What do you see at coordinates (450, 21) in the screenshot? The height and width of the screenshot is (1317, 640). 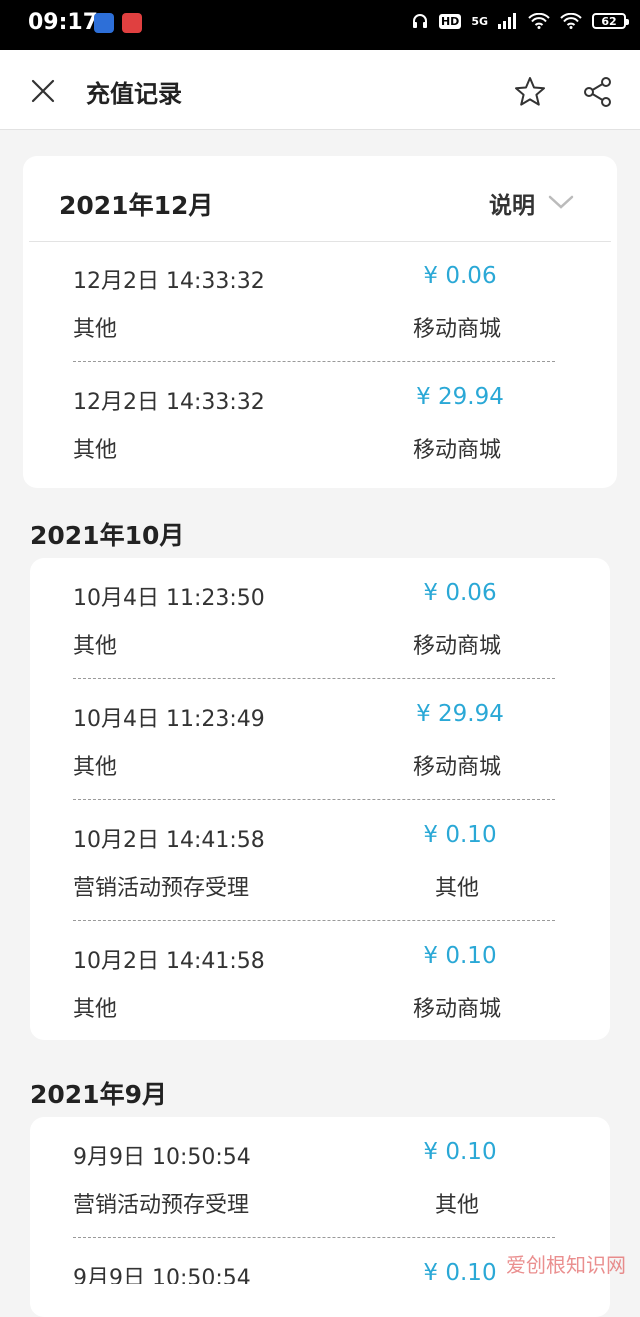 I see `hd-badge: HD` at bounding box center [450, 21].